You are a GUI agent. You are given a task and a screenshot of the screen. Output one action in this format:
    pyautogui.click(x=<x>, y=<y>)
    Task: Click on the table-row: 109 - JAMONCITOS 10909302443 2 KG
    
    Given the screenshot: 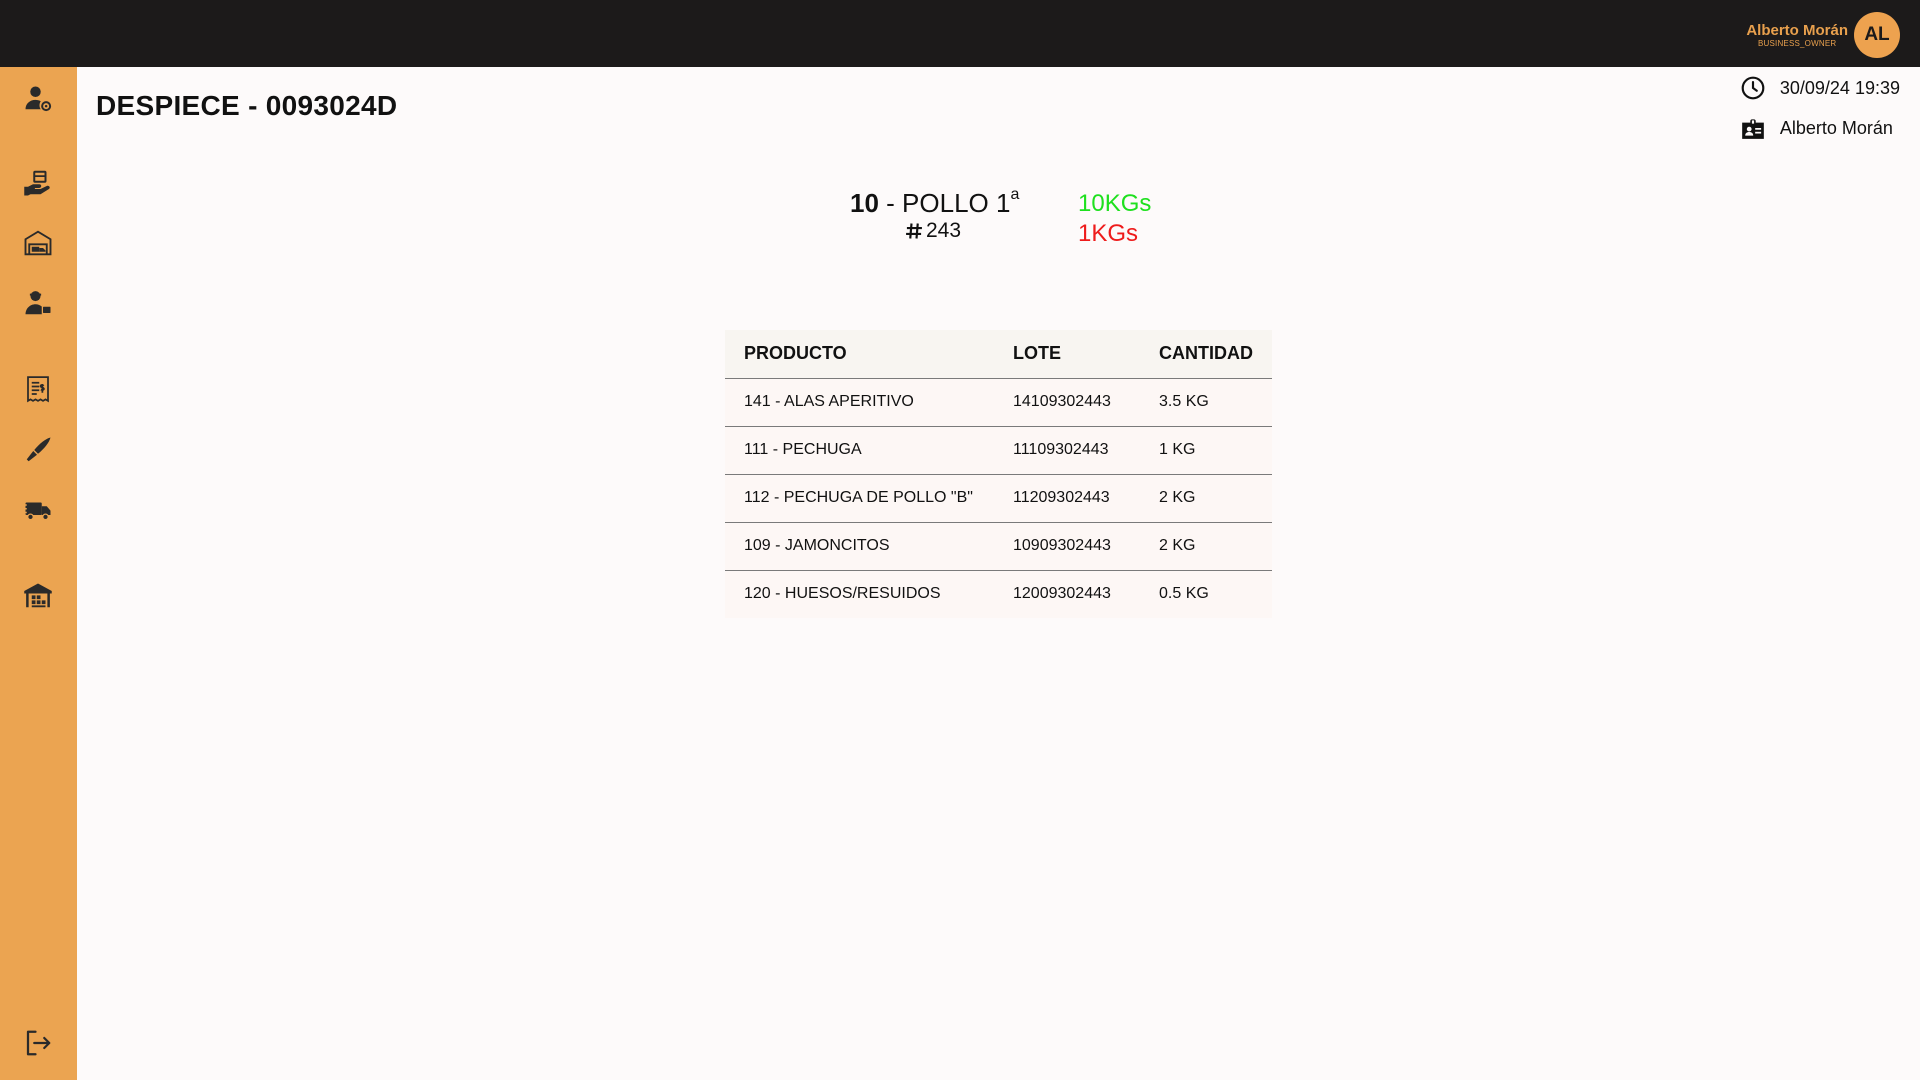 What is the action you would take?
    pyautogui.click(x=998, y=546)
    